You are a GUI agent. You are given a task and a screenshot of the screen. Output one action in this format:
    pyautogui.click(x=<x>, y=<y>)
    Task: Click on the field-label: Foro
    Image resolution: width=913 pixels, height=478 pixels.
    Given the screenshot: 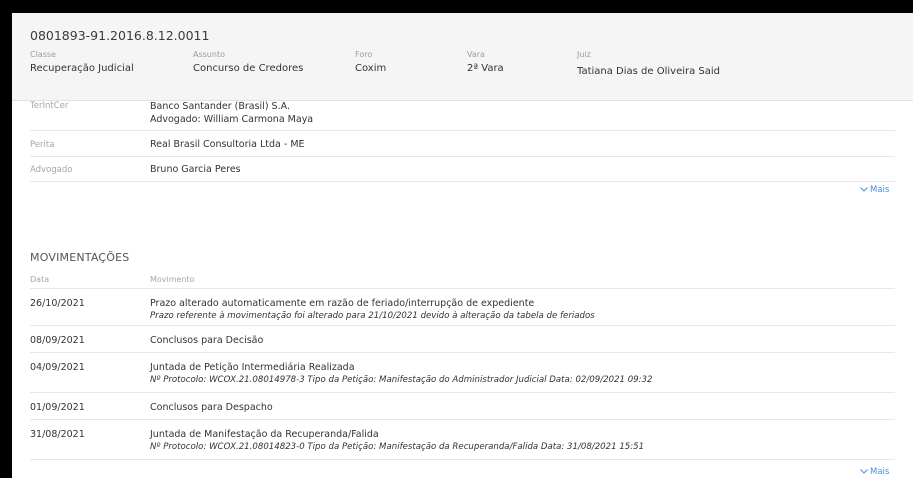 What is the action you would take?
    pyautogui.click(x=364, y=54)
    